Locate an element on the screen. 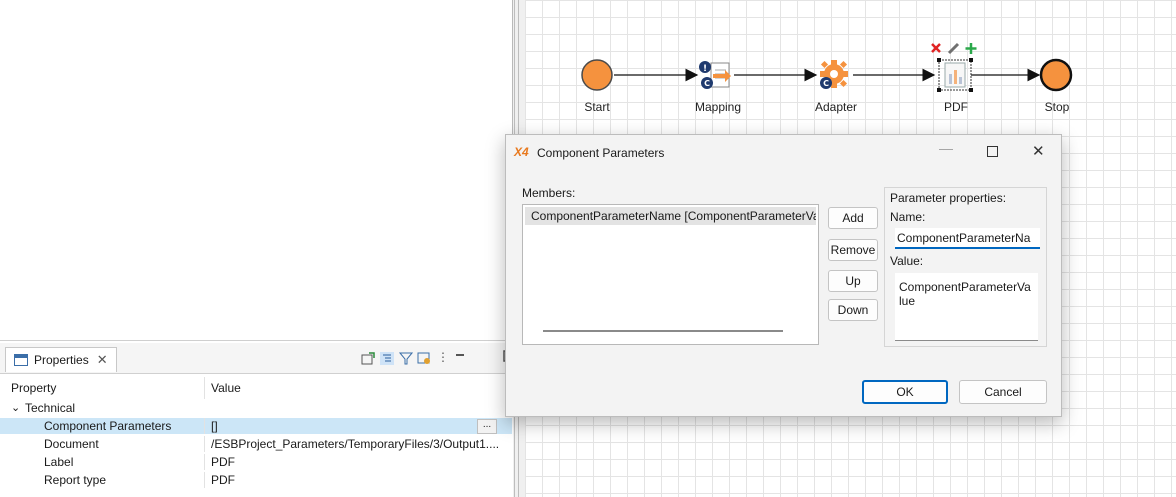 The image size is (1176, 497). property-name: Component Parameters is located at coordinates (108, 426).